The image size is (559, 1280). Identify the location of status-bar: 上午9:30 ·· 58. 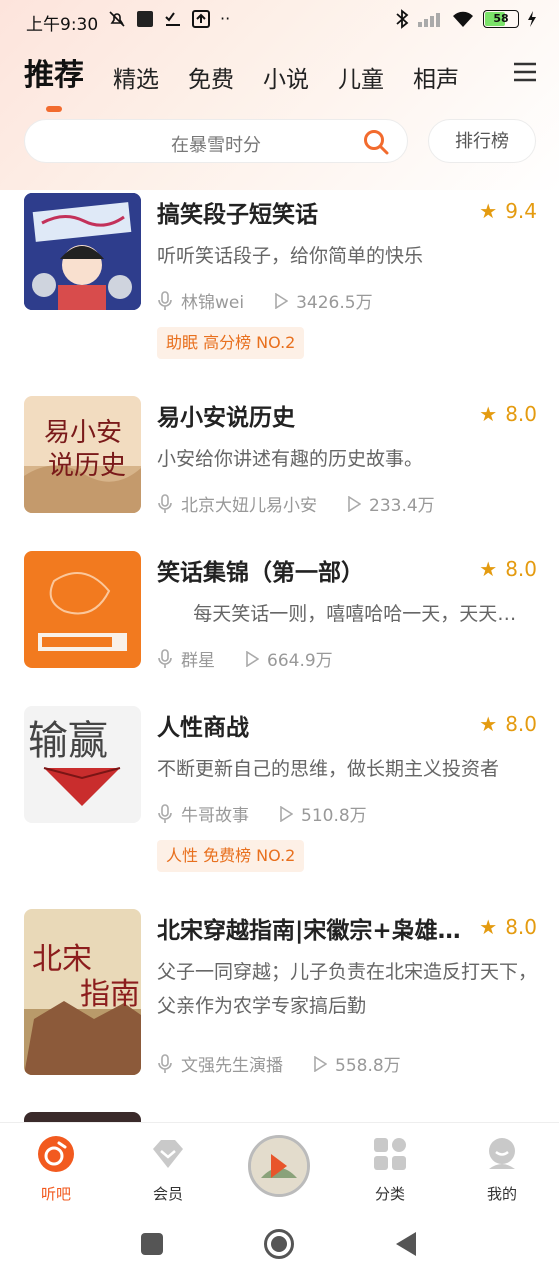
(279, 21).